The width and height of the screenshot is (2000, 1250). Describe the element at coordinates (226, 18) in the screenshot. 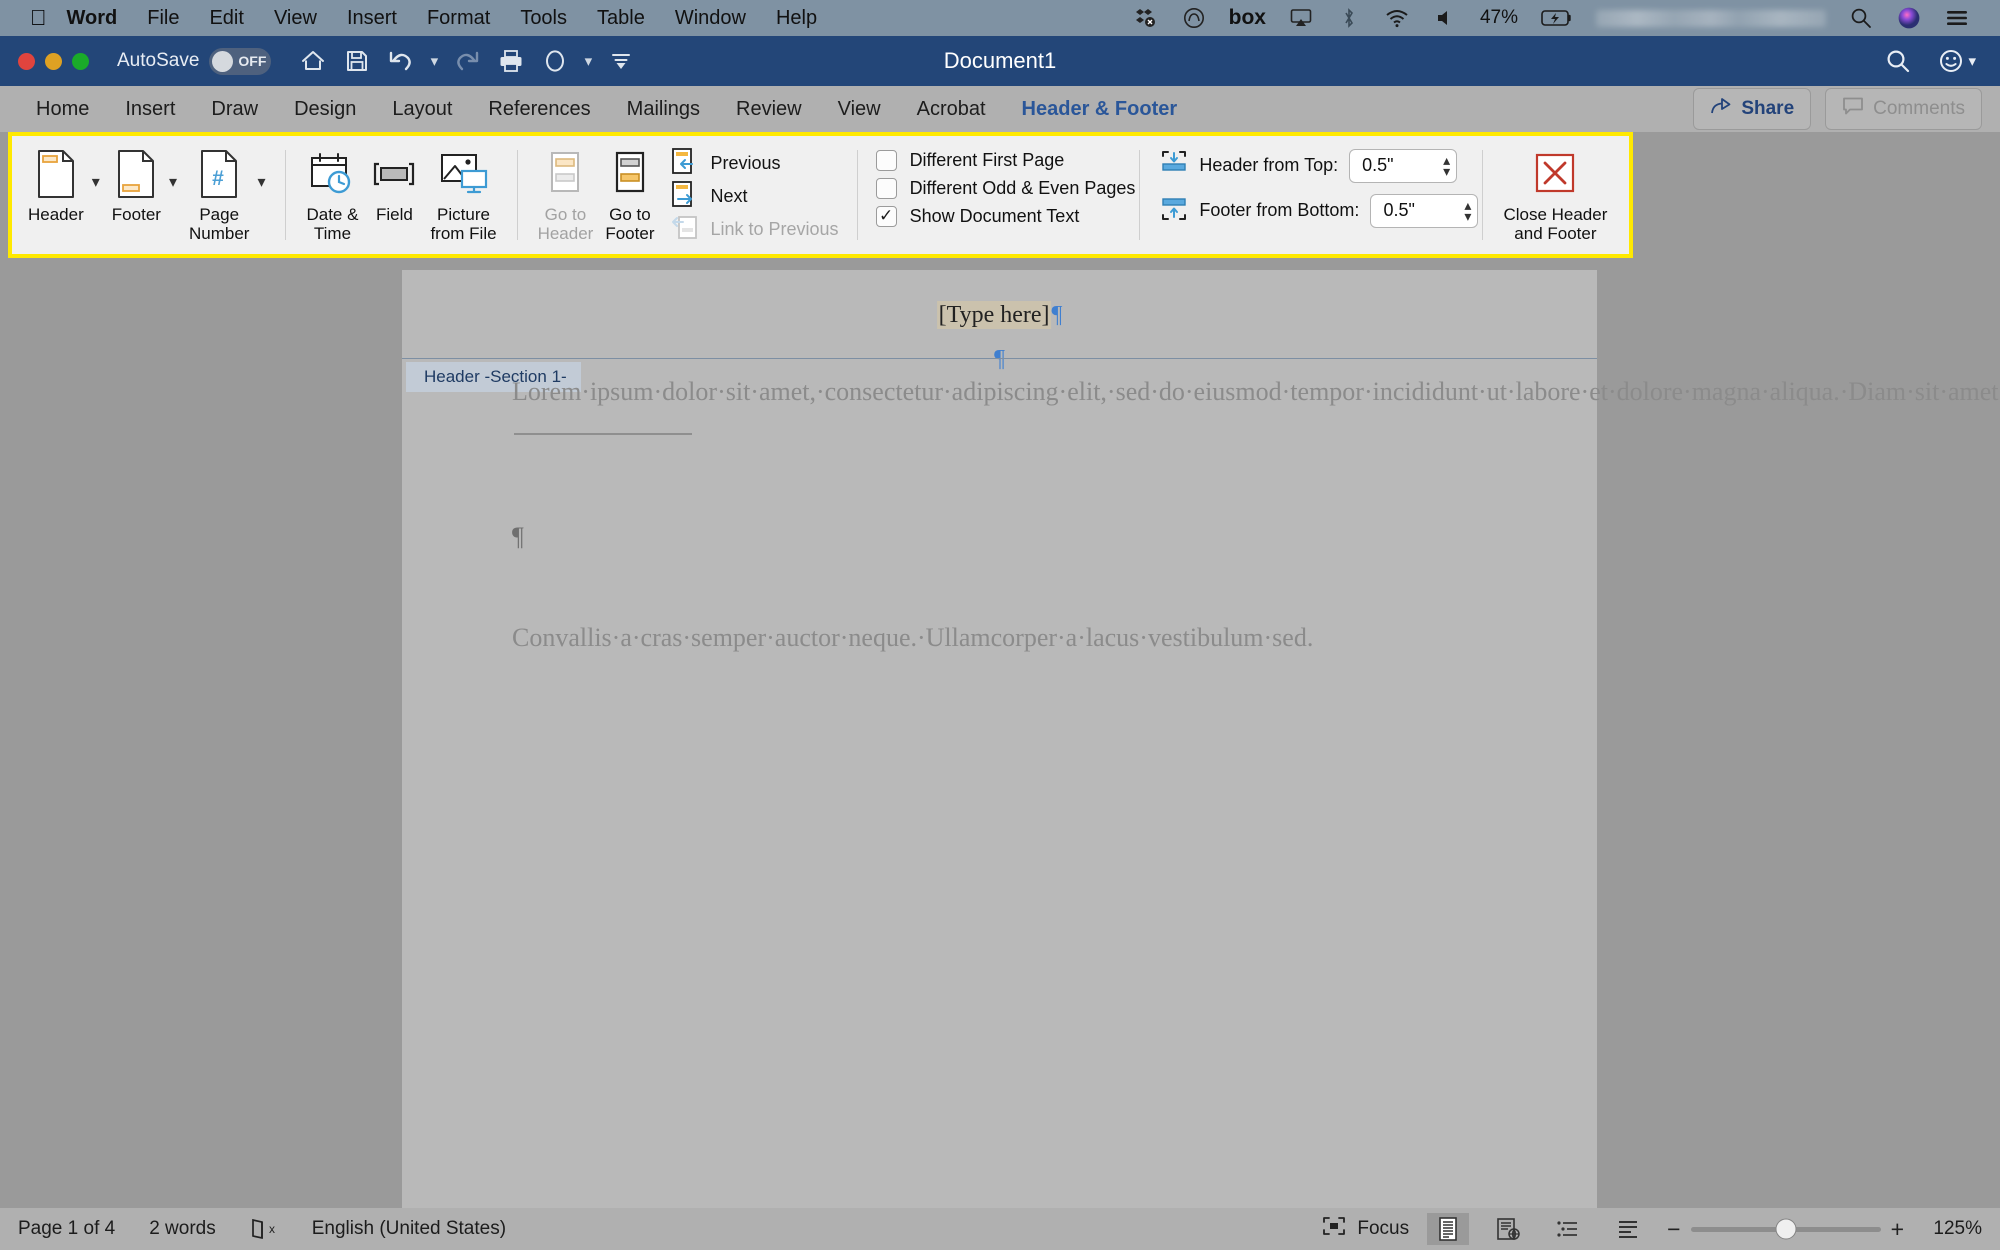

I see `menu-edit: Edit` at that location.